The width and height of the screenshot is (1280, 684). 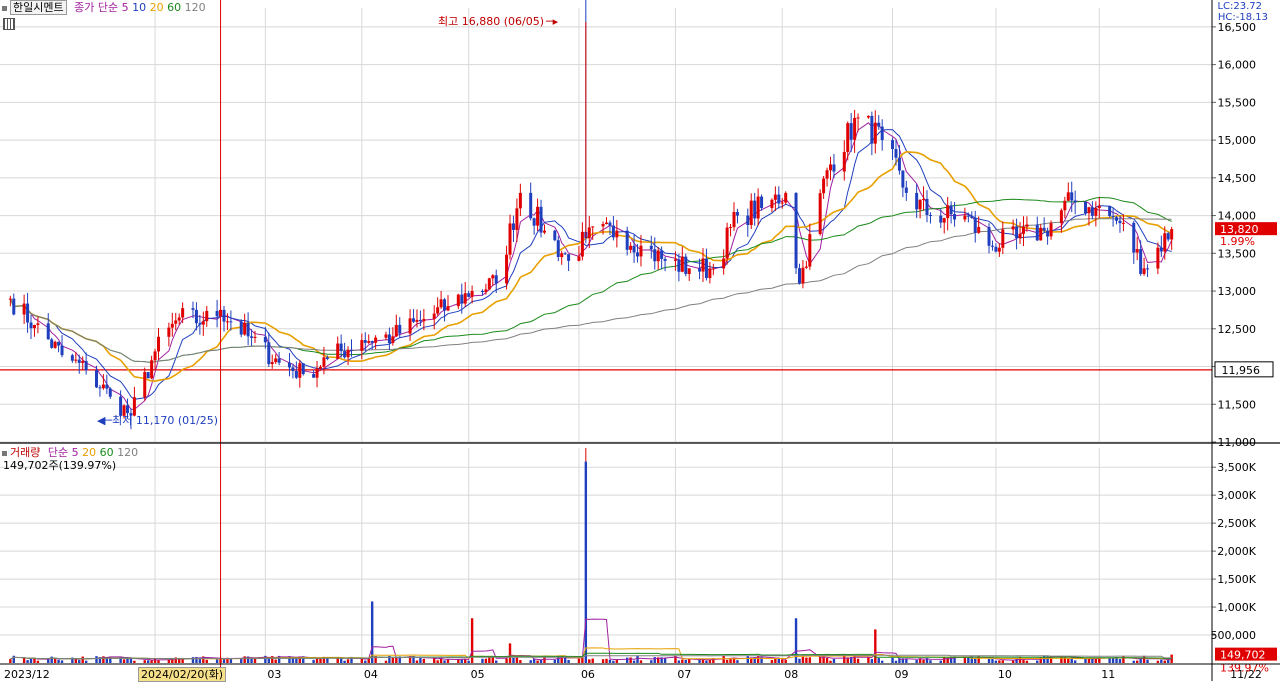 What do you see at coordinates (1234, 635) in the screenshot?
I see `y-tick-label: 500,000` at bounding box center [1234, 635].